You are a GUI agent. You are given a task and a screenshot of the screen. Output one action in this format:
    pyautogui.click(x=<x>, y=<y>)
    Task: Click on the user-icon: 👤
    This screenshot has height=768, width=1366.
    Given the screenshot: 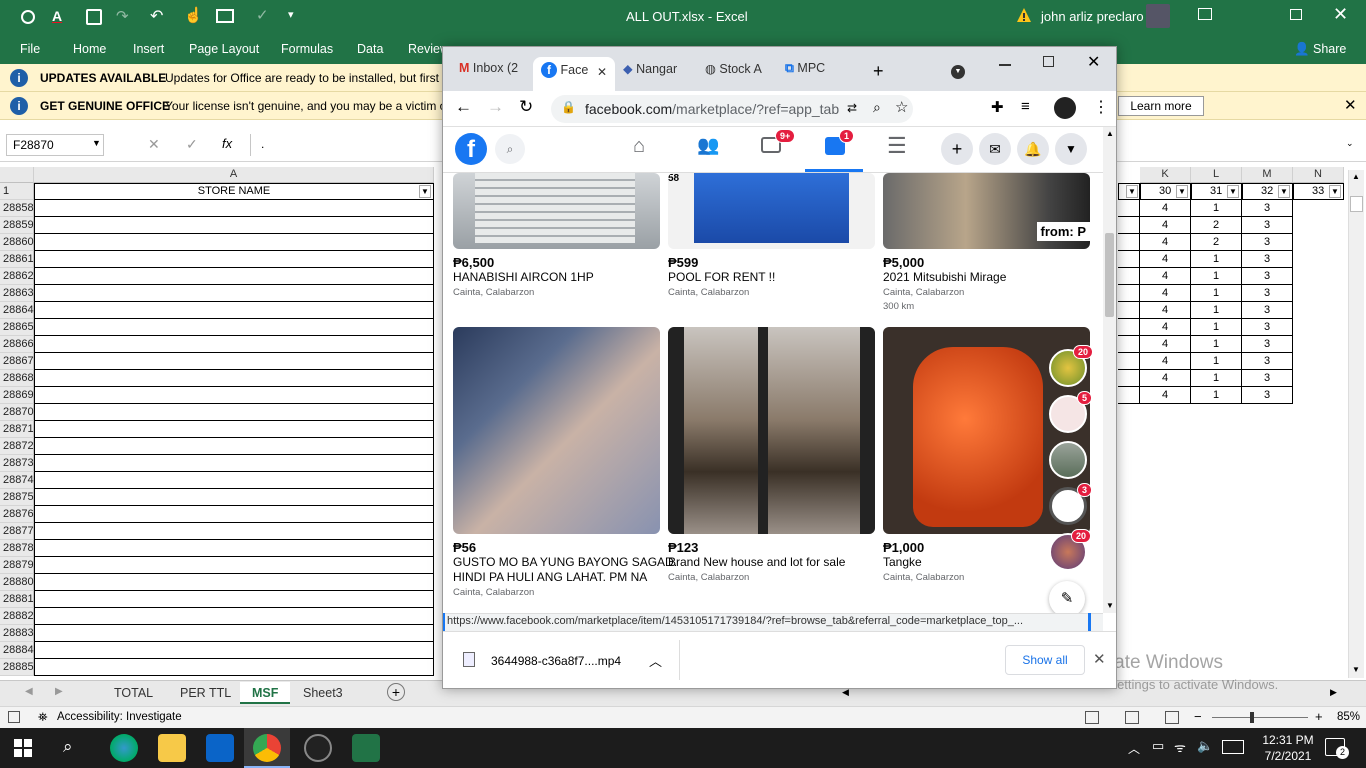 What is the action you would take?
    pyautogui.click(x=1302, y=49)
    